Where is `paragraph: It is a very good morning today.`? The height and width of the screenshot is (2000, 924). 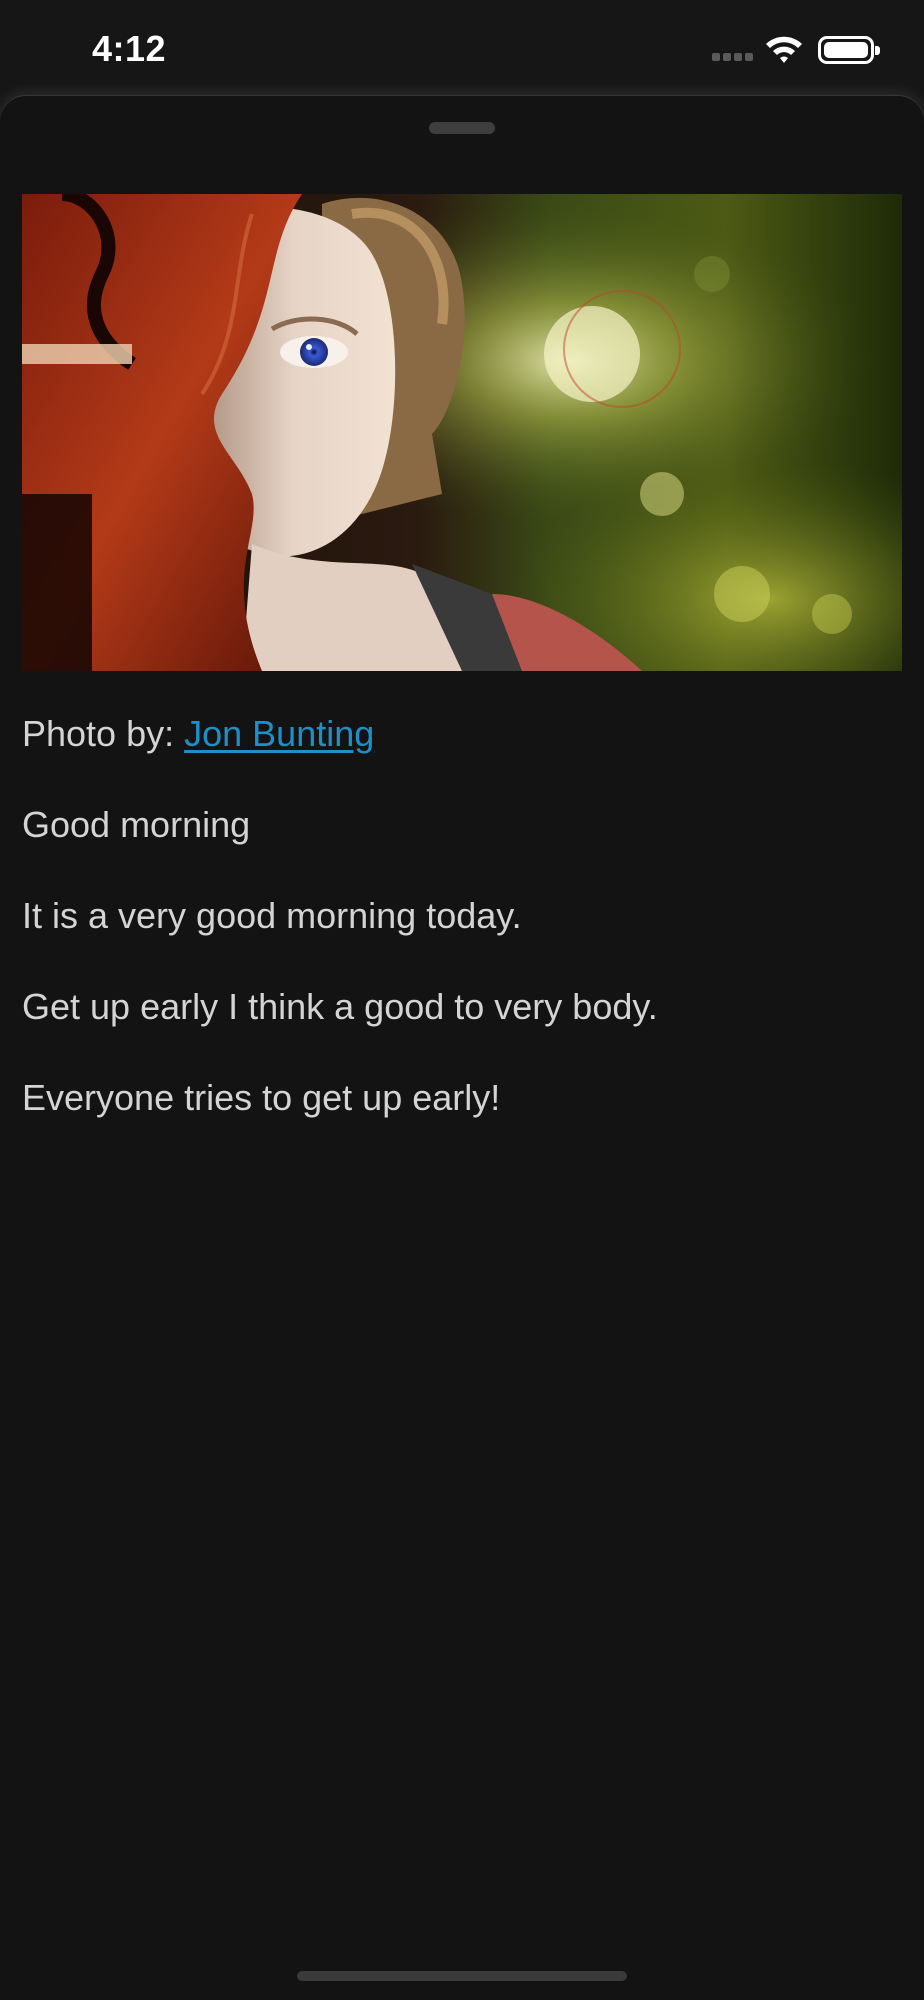
paragraph: It is a very good morning today. is located at coordinates (272, 915).